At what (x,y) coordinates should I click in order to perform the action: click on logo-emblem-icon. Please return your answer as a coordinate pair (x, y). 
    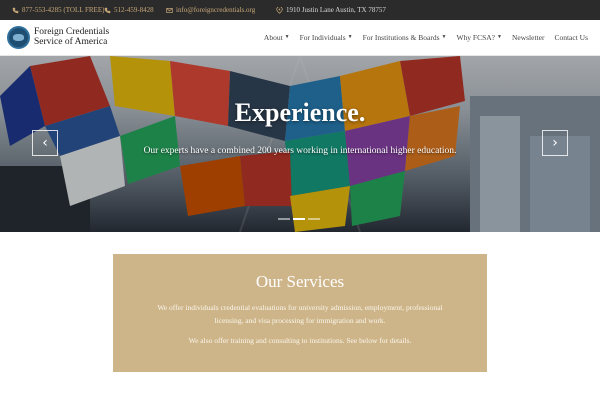
    Looking at the image, I should click on (18, 37).